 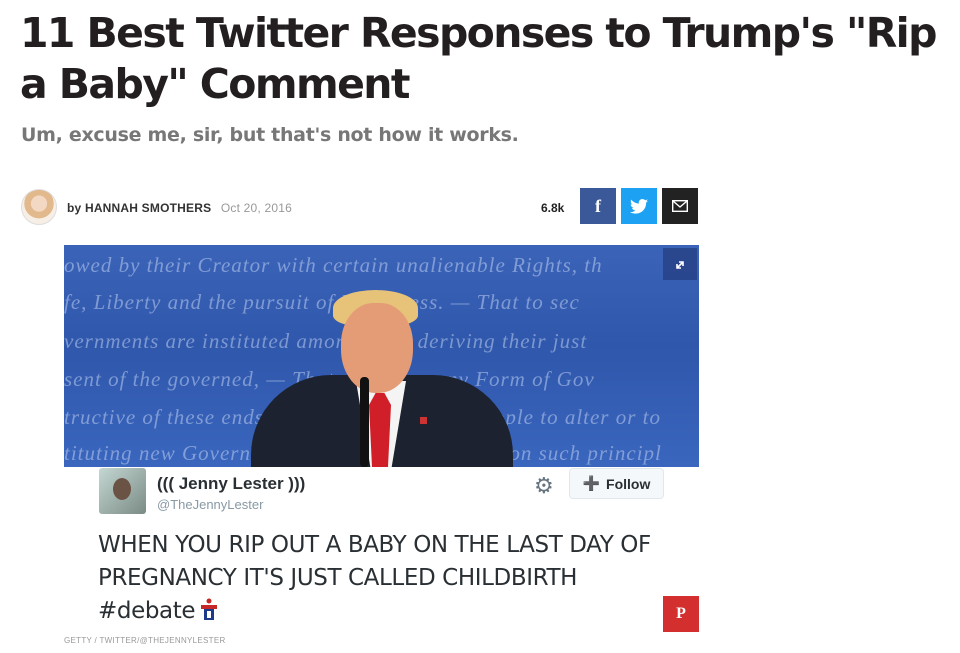 What do you see at coordinates (256, 208) in the screenshot?
I see `publish-date: Oct 20, 2016` at bounding box center [256, 208].